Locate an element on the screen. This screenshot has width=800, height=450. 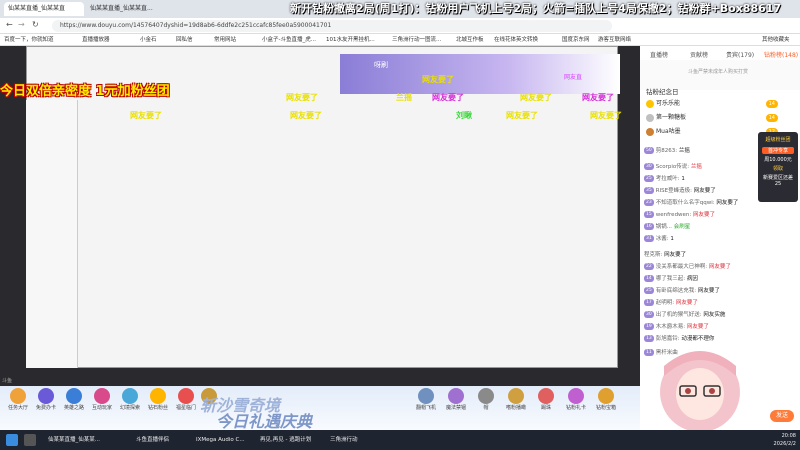
chat-text: 网友实施 is located at coordinates (714, 315).